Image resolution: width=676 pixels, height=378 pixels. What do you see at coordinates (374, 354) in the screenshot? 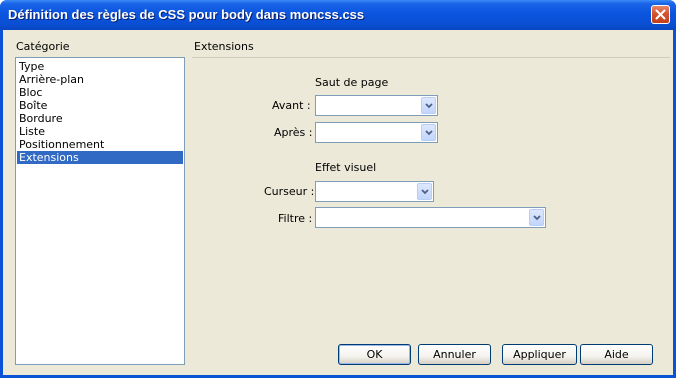
I see `ok-button: OK` at bounding box center [374, 354].